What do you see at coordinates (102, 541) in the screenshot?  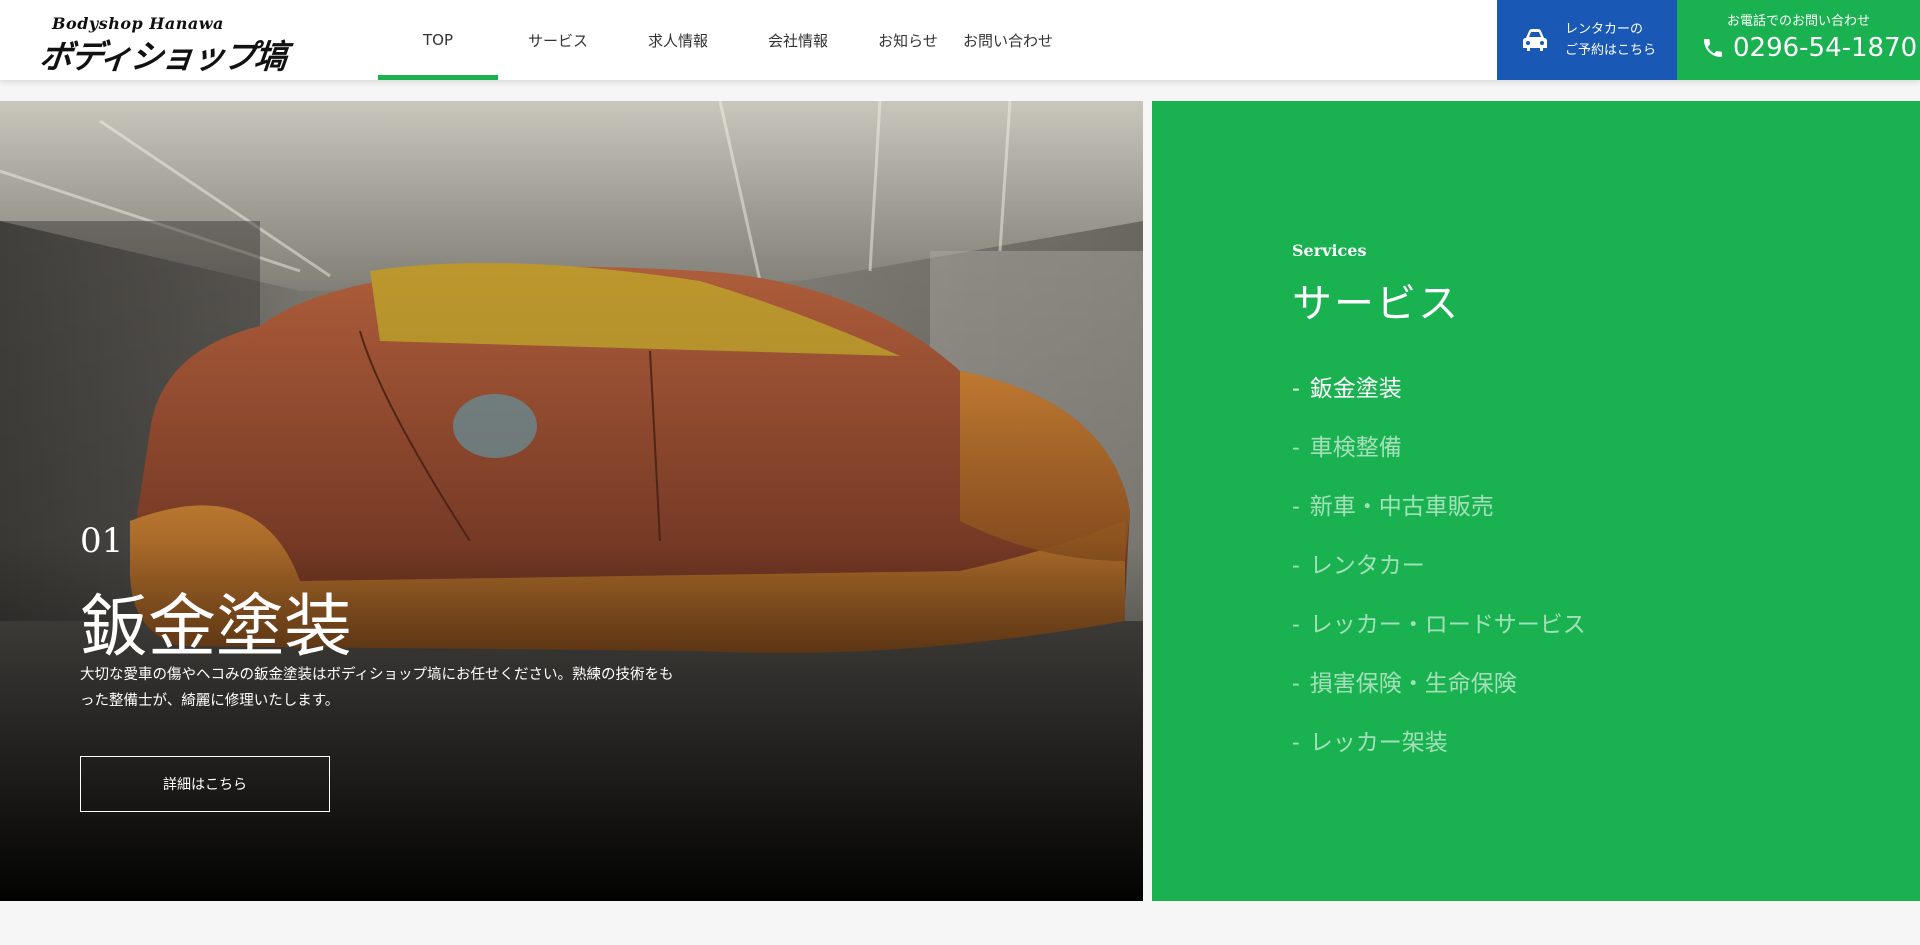 I see `hero-number: 01` at bounding box center [102, 541].